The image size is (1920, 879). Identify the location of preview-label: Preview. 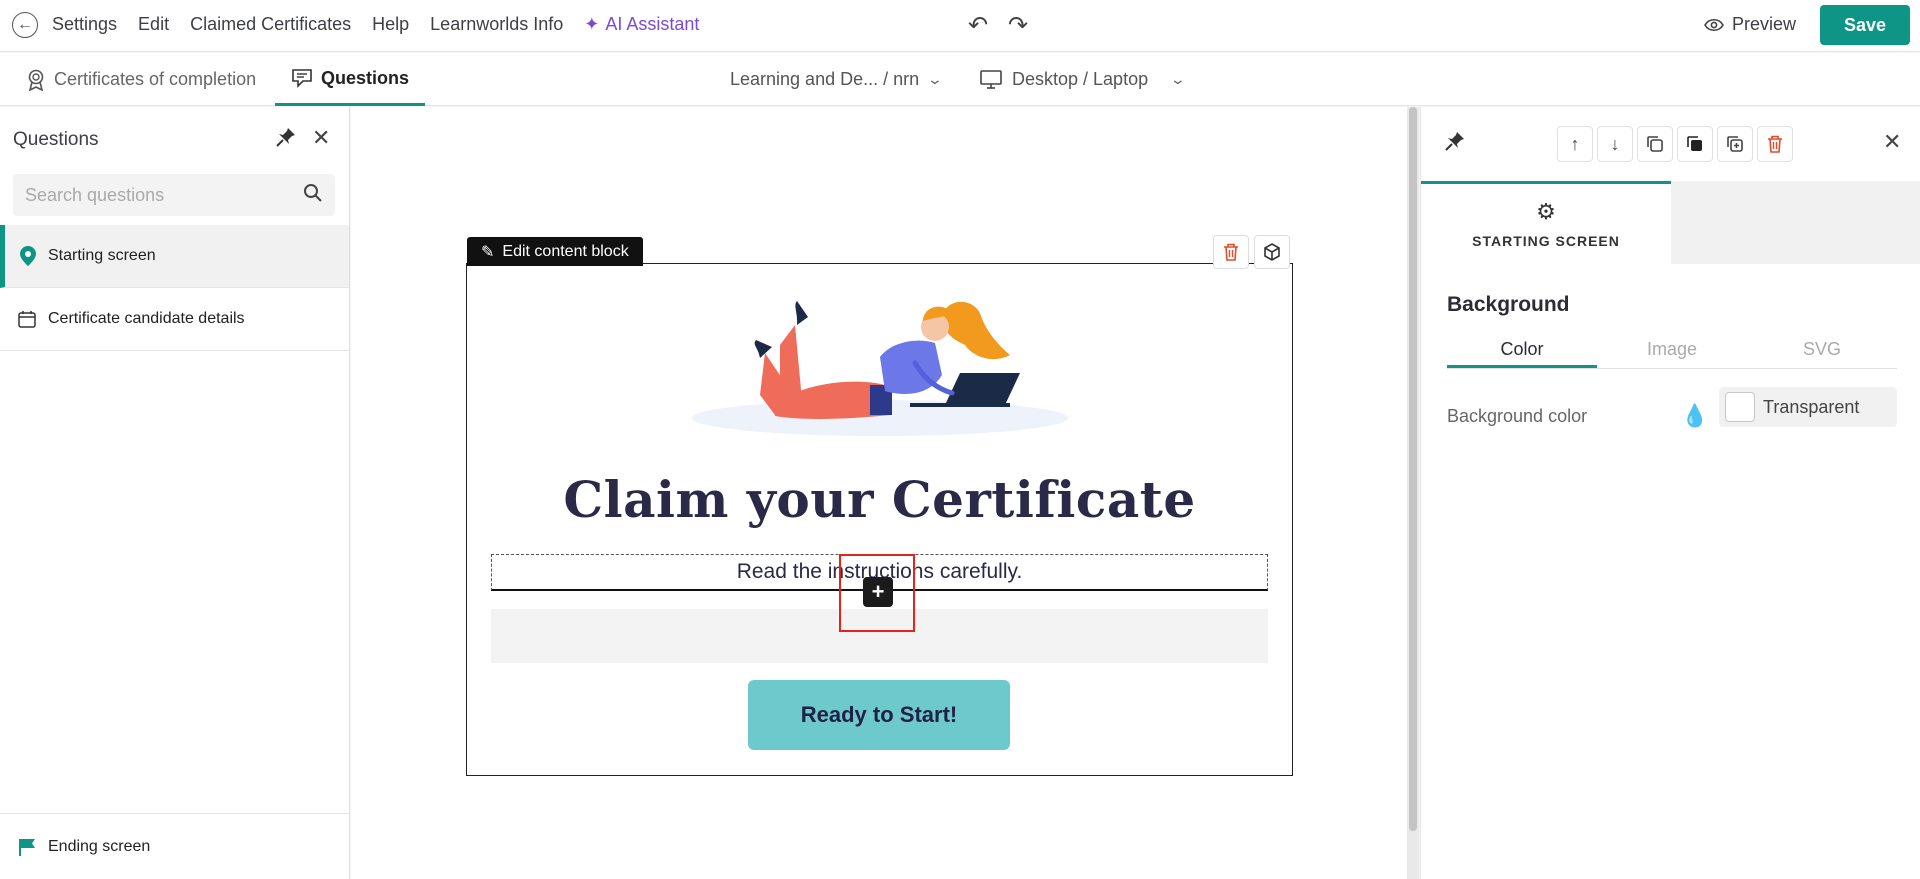
(1764, 24).